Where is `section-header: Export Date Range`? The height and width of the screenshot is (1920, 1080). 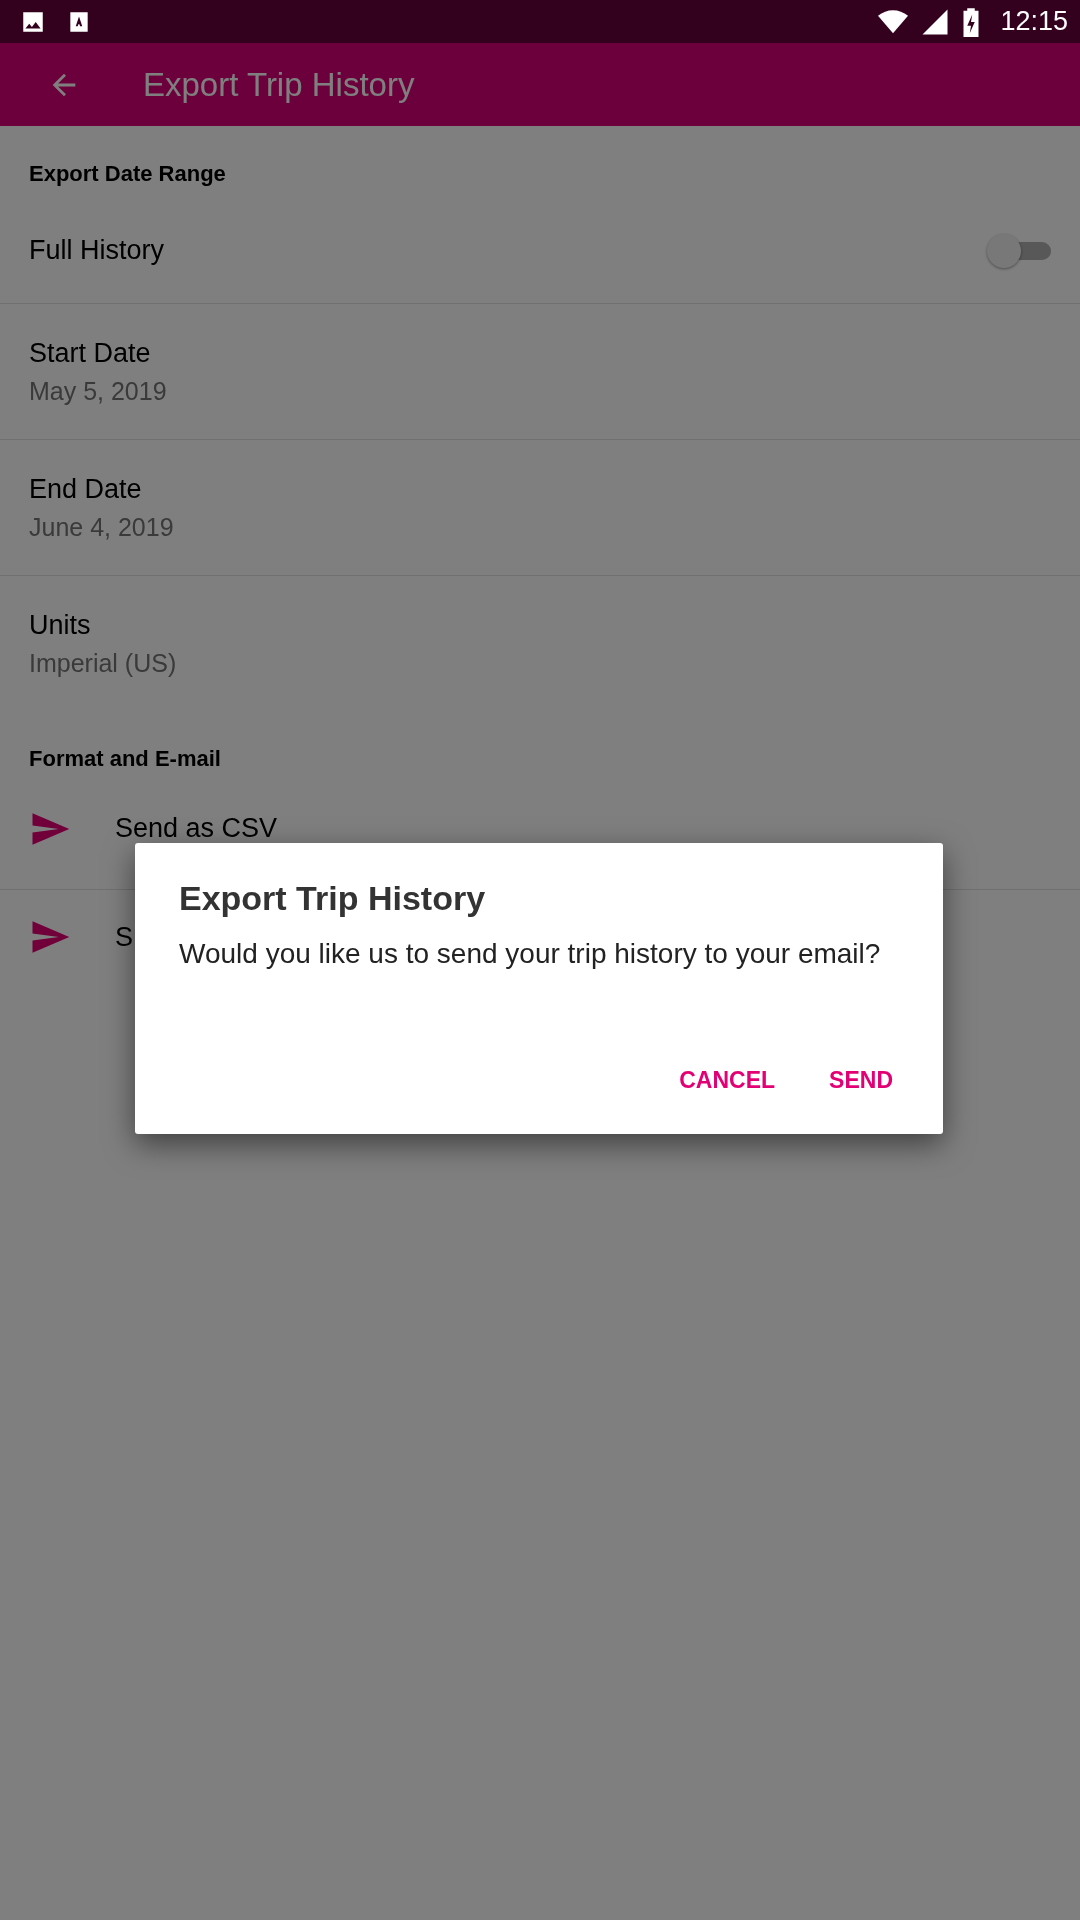
section-header: Export Date Range is located at coordinates (127, 174).